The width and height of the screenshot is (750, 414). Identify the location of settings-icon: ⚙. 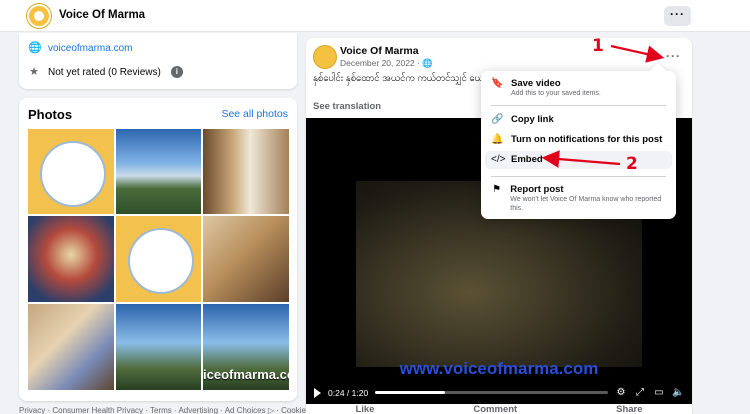
(621, 392).